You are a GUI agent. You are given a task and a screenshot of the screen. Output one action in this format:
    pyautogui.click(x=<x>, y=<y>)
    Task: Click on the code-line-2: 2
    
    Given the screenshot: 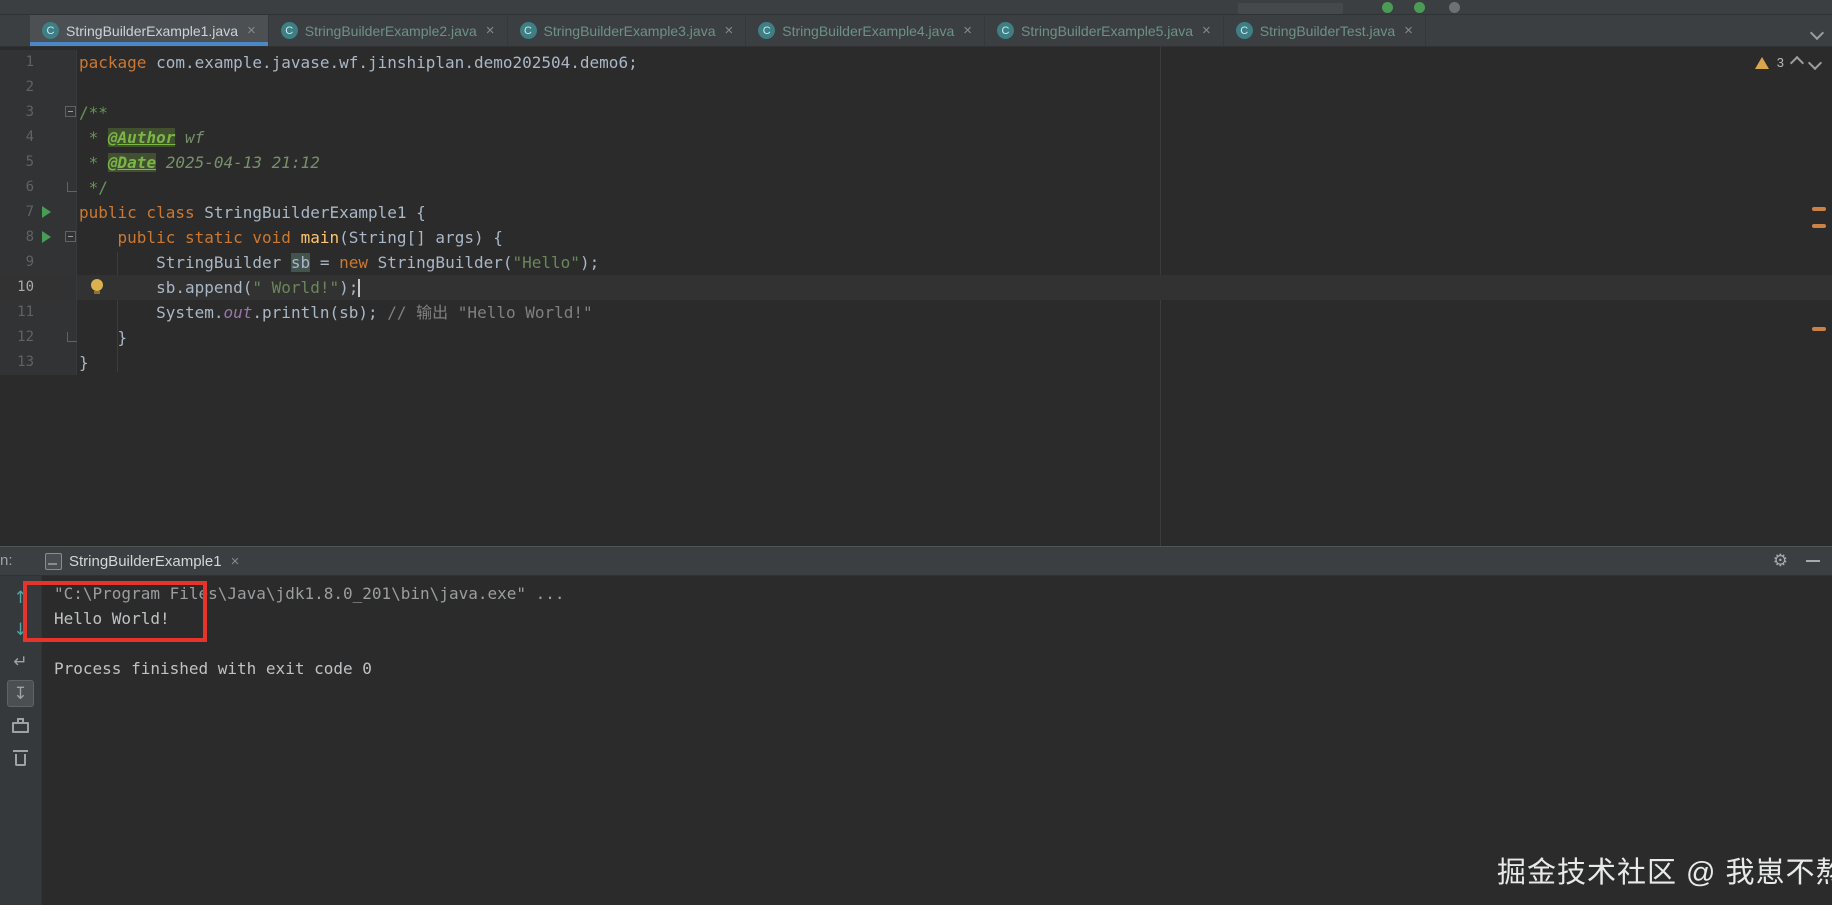 What is the action you would take?
    pyautogui.click(x=916, y=87)
    